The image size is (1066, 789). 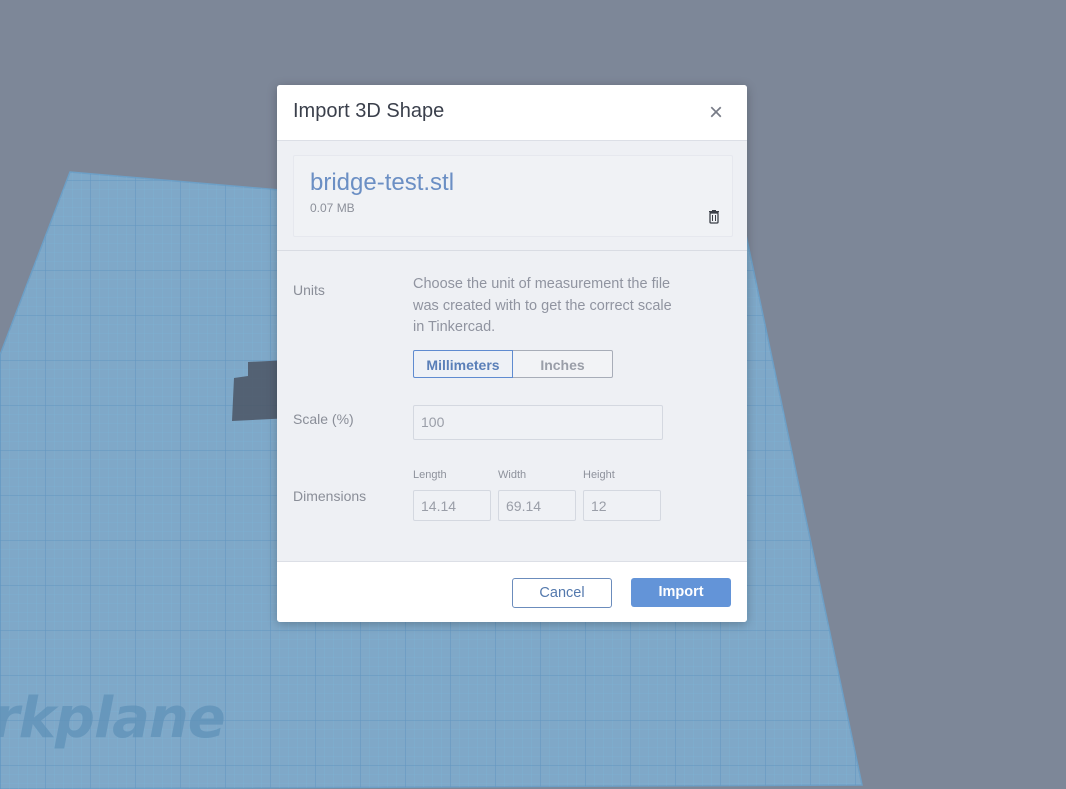 What do you see at coordinates (430, 475) in the screenshot?
I see `length-caption: Length` at bounding box center [430, 475].